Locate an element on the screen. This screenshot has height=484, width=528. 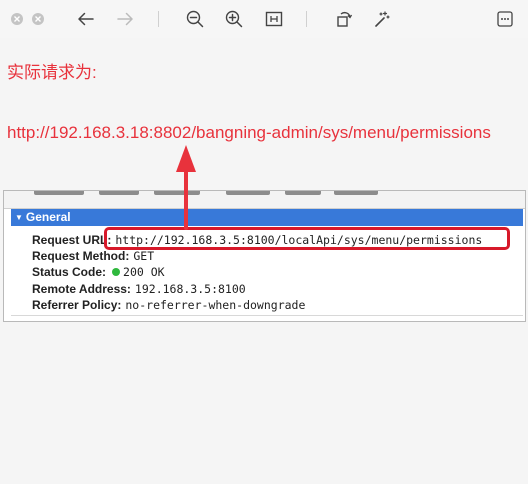
header-key: Referrer Policy: is located at coordinates (77, 305).